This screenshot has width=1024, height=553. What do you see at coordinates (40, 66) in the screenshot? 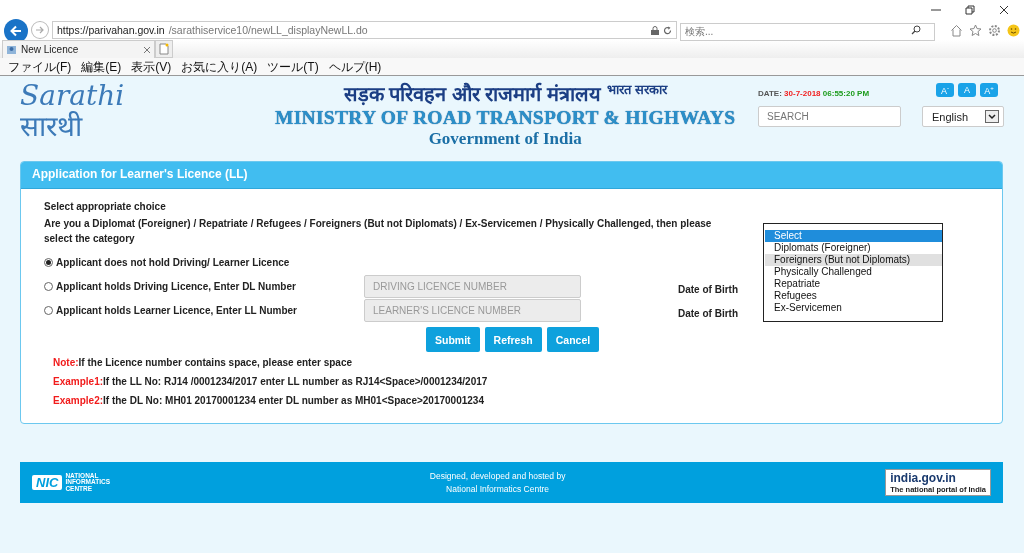
I see `menu-item: ファイル(F)` at bounding box center [40, 66].